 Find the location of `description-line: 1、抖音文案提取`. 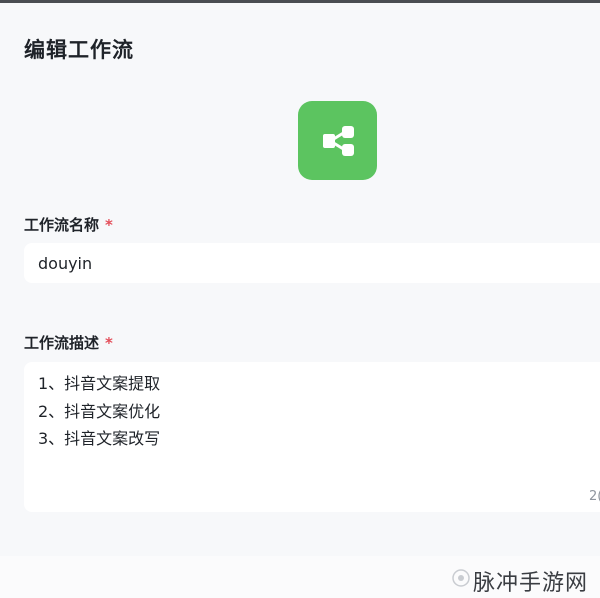

description-line: 1、抖音文案提取 is located at coordinates (99, 383).